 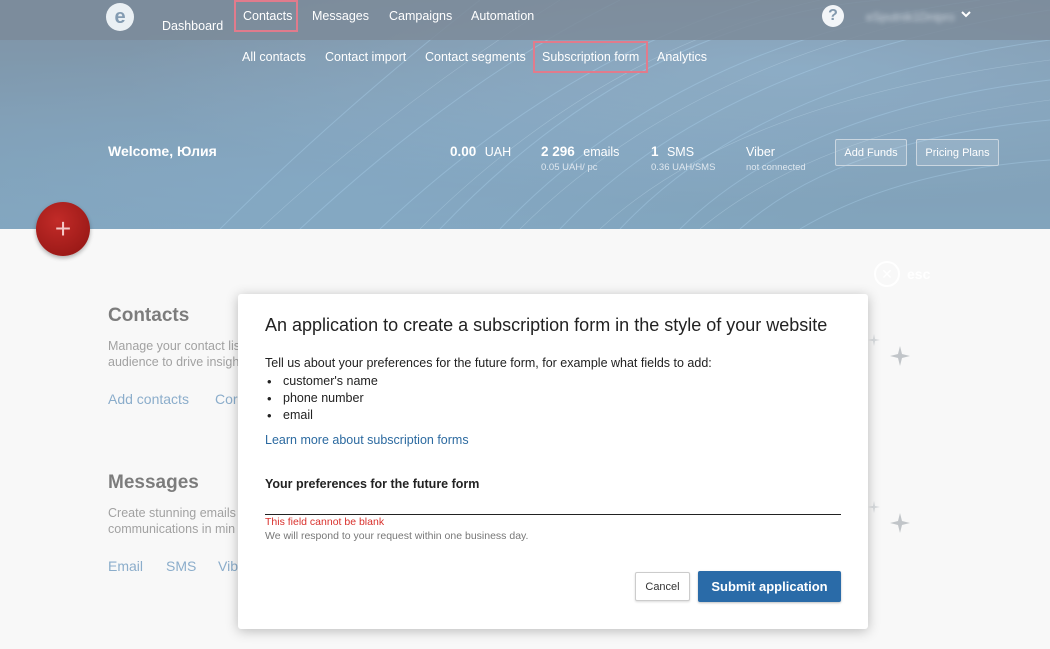 I want to click on preferences-input, so click(x=553, y=504).